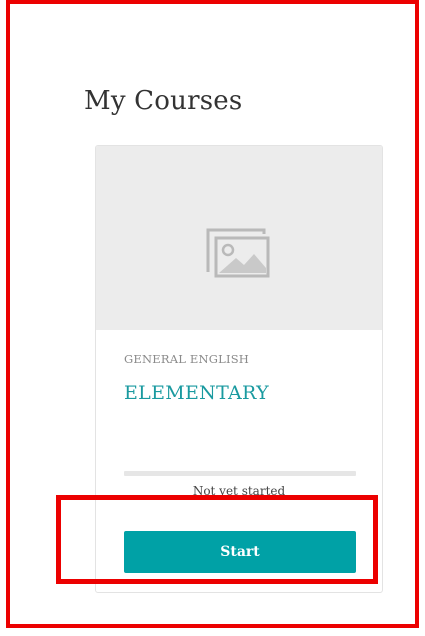  Describe the element at coordinates (187, 359) in the screenshot. I see `course-category: GENERAL ENGLISH` at that location.